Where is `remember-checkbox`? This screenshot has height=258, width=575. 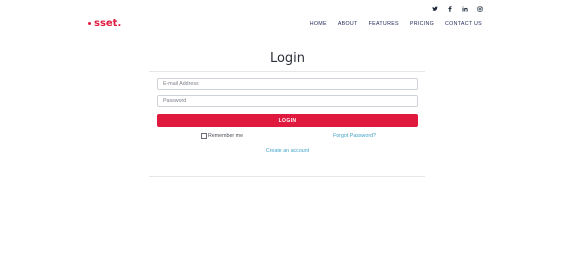 remember-checkbox is located at coordinates (204, 136).